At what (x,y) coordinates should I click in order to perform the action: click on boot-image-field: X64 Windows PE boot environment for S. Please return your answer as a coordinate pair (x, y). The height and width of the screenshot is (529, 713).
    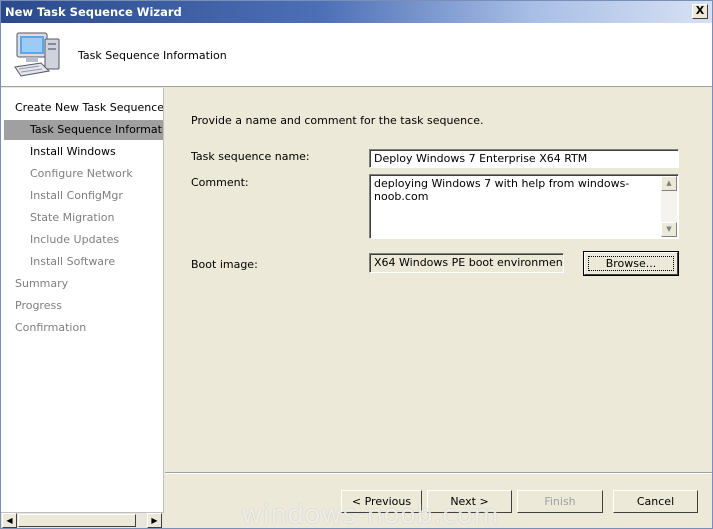
    Looking at the image, I should click on (466, 263).